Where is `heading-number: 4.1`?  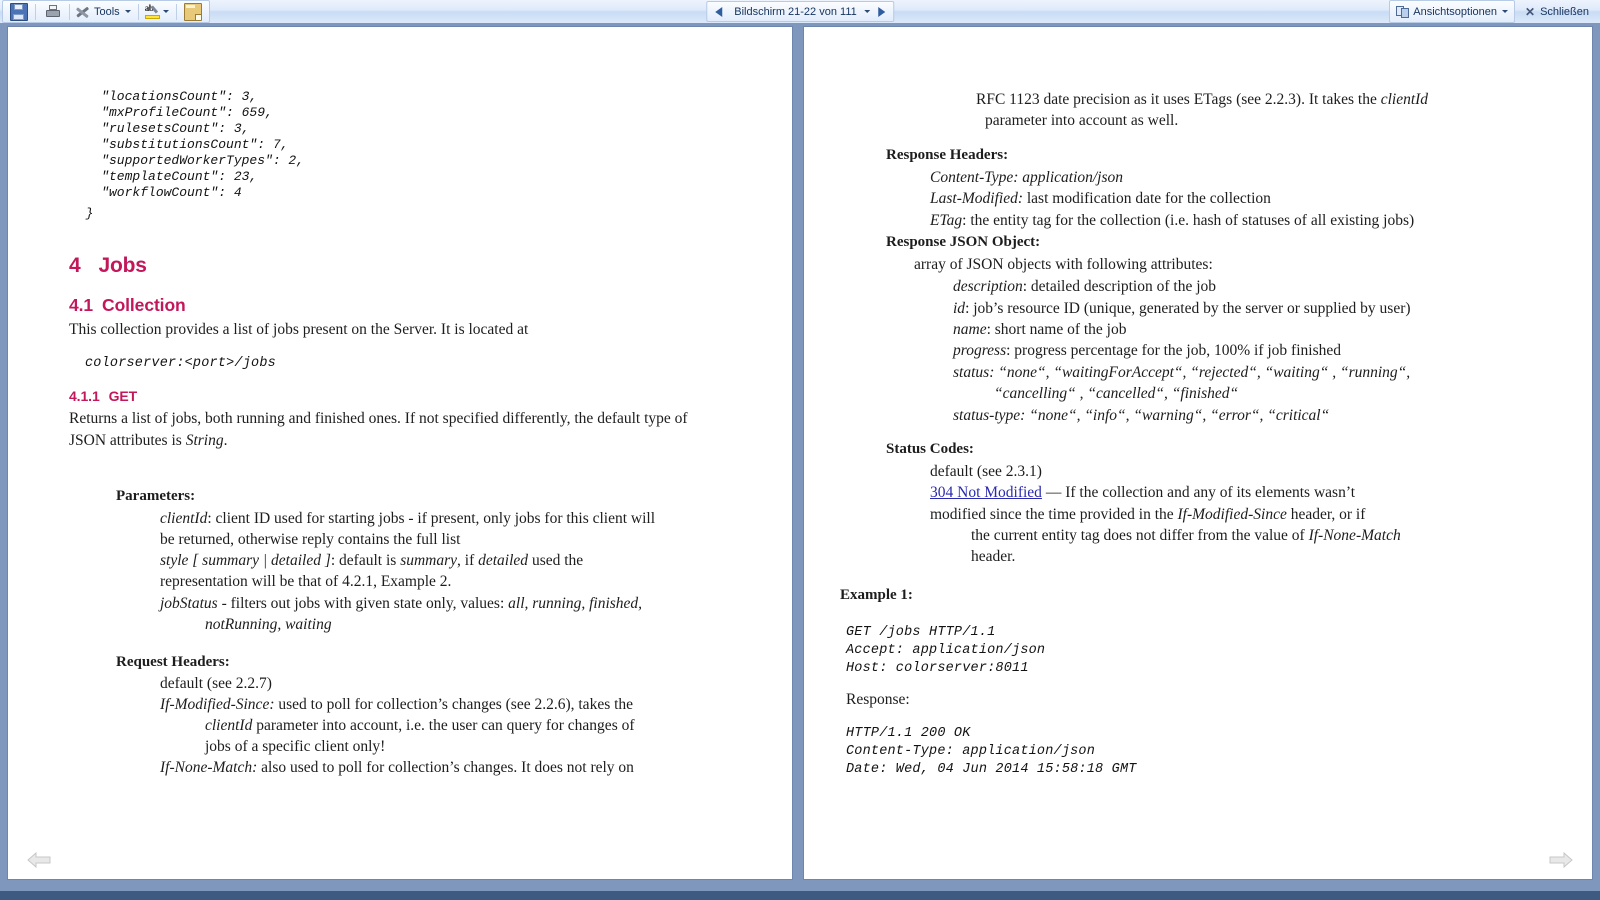 heading-number: 4.1 is located at coordinates (81, 305).